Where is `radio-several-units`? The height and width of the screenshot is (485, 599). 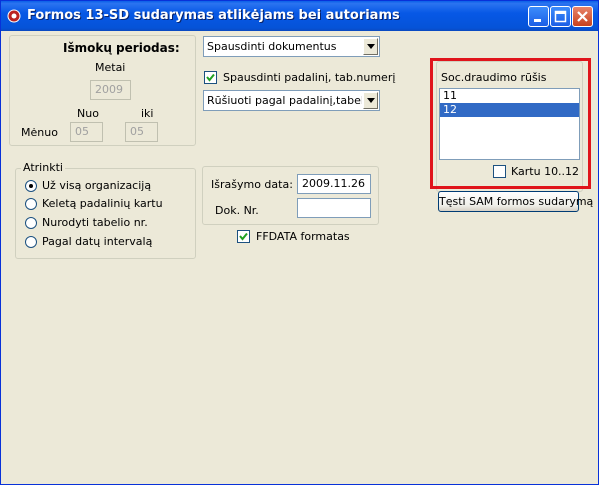
radio-several-units is located at coordinates (31, 204).